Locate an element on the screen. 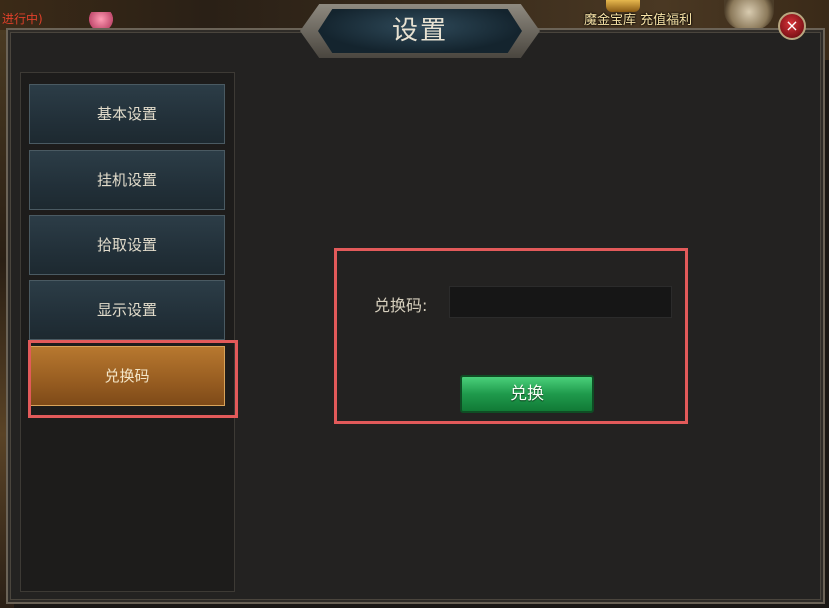 This screenshot has height=608, width=829. tab-display-settings: 显示设置 is located at coordinates (127, 310).